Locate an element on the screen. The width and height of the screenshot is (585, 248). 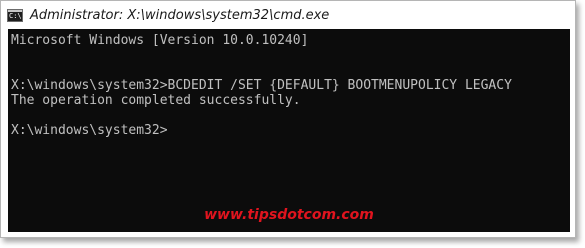
cmd-icon-glyph: C:\ is located at coordinates (15, 15).